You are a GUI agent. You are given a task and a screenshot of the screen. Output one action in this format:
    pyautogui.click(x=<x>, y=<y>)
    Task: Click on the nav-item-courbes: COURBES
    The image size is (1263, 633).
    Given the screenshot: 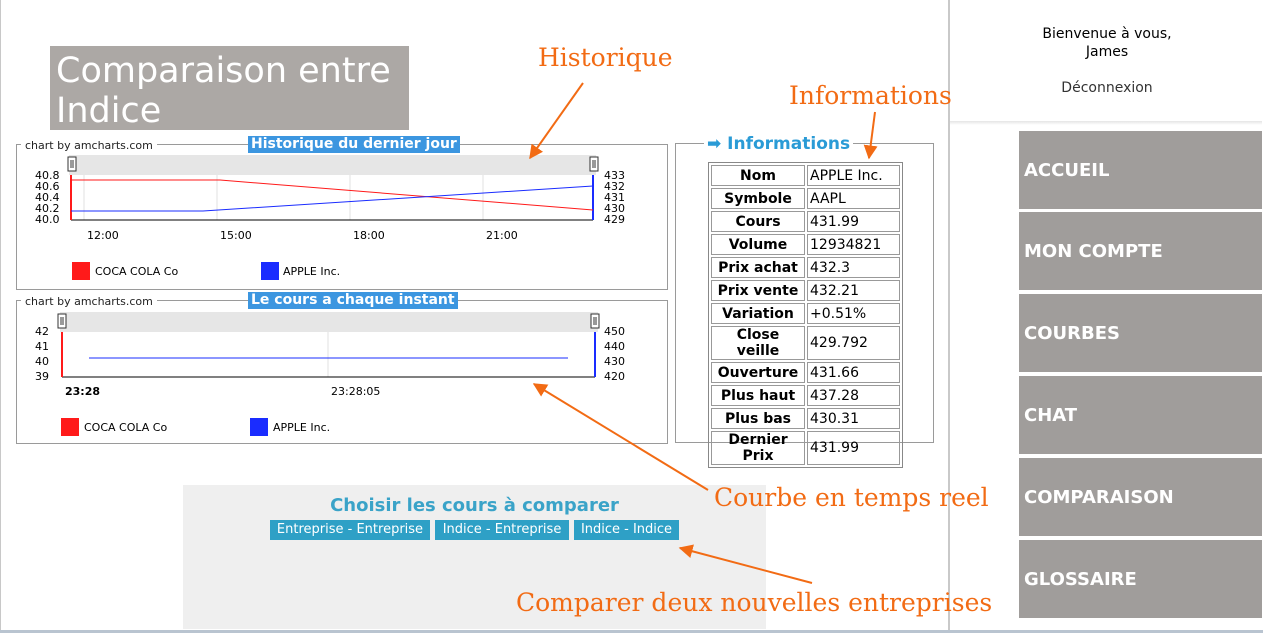 What is the action you would take?
    pyautogui.click(x=1140, y=333)
    